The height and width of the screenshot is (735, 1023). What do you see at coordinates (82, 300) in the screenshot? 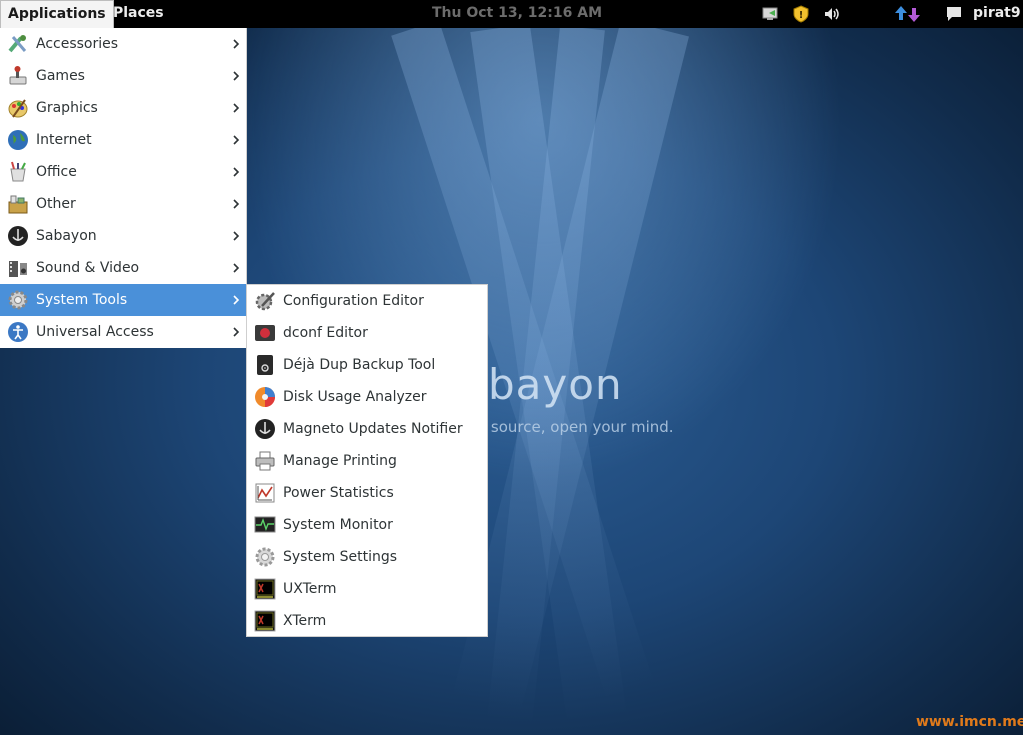
I see `menu-item-label: System Tools` at bounding box center [82, 300].